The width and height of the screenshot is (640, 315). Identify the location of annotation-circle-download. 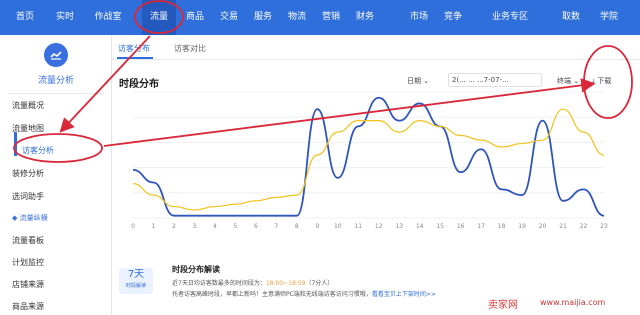
(608, 82).